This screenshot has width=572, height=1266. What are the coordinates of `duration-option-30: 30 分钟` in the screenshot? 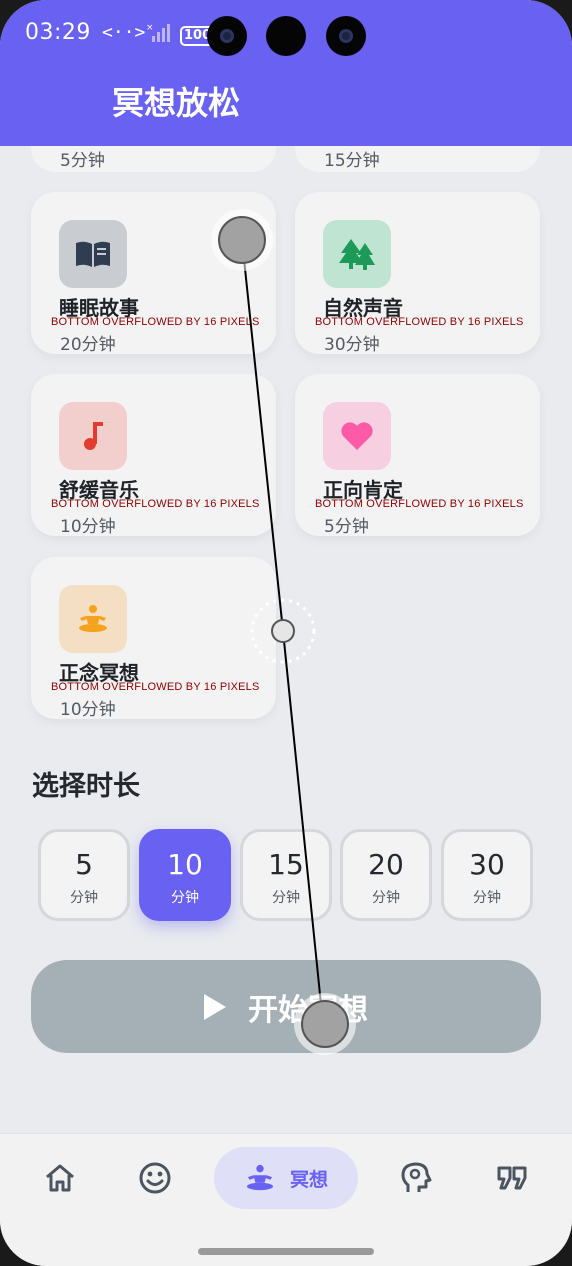 It's located at (487, 875).